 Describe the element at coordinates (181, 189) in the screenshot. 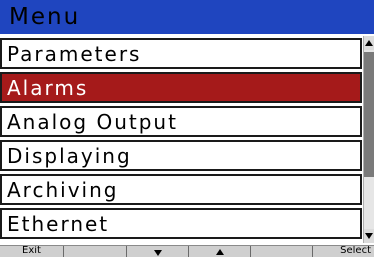

I see `menu-item-archiving: Archiving` at that location.